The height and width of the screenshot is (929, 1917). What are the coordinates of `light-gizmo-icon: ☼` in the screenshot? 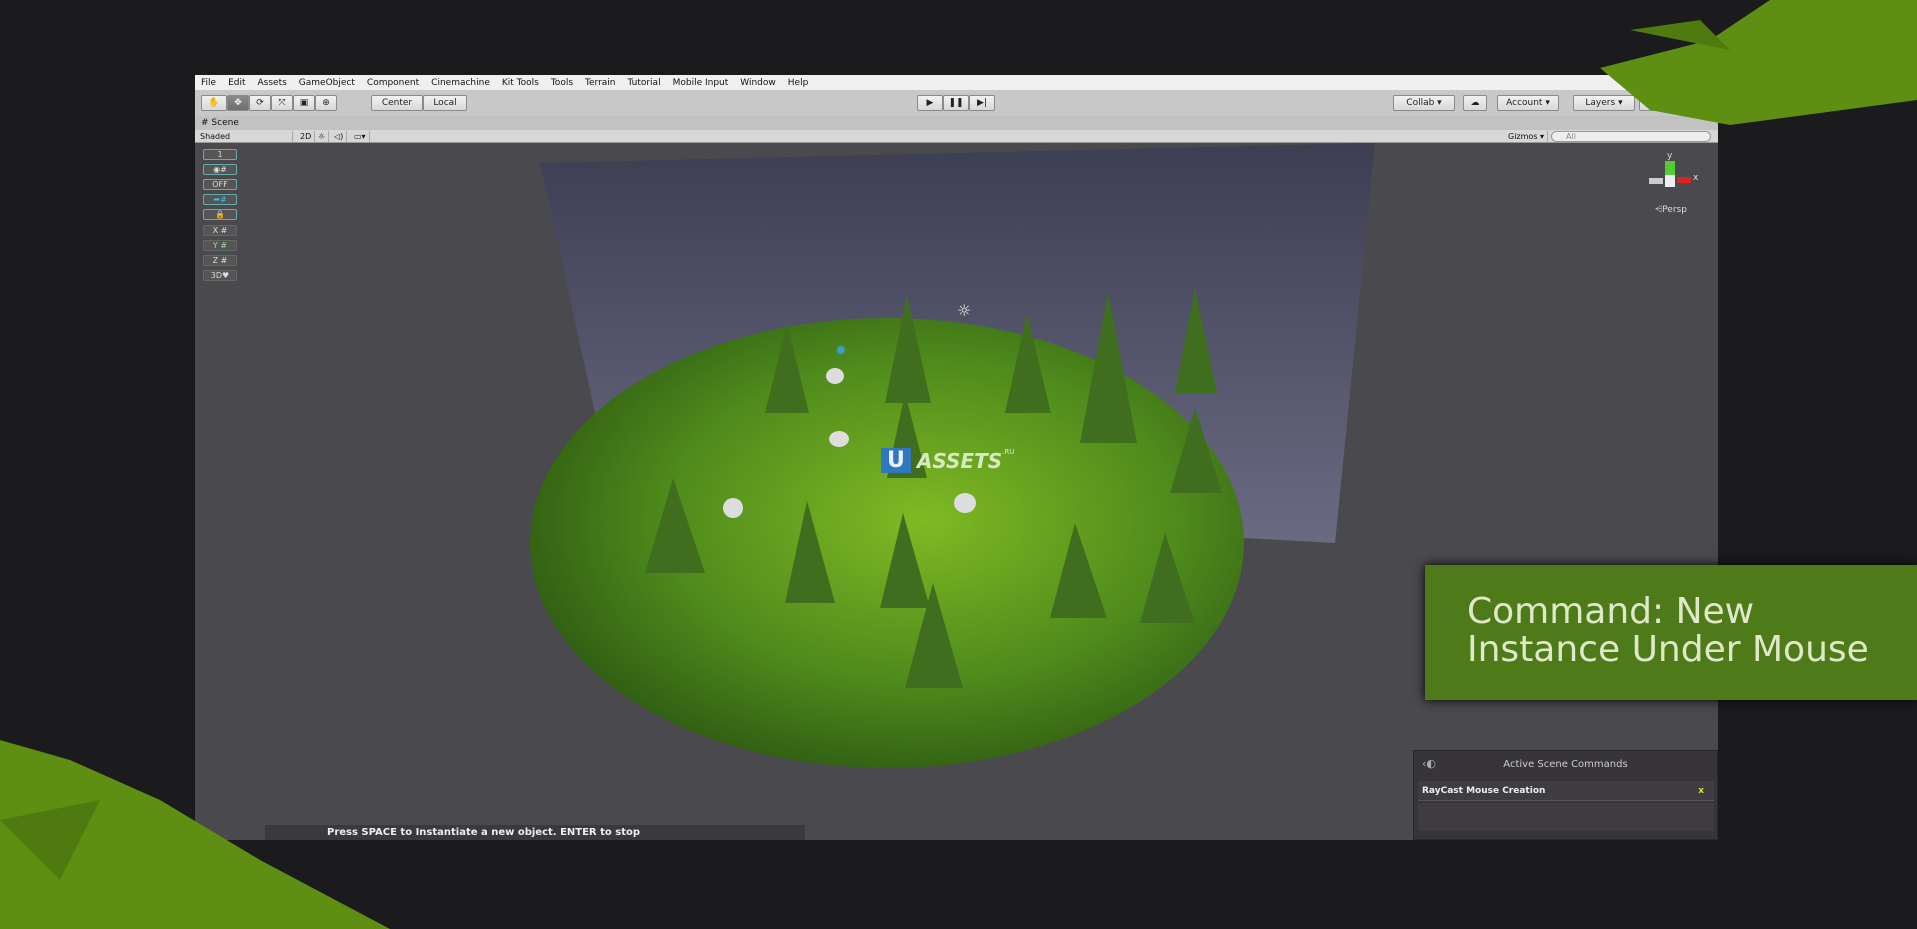 It's located at (964, 310).